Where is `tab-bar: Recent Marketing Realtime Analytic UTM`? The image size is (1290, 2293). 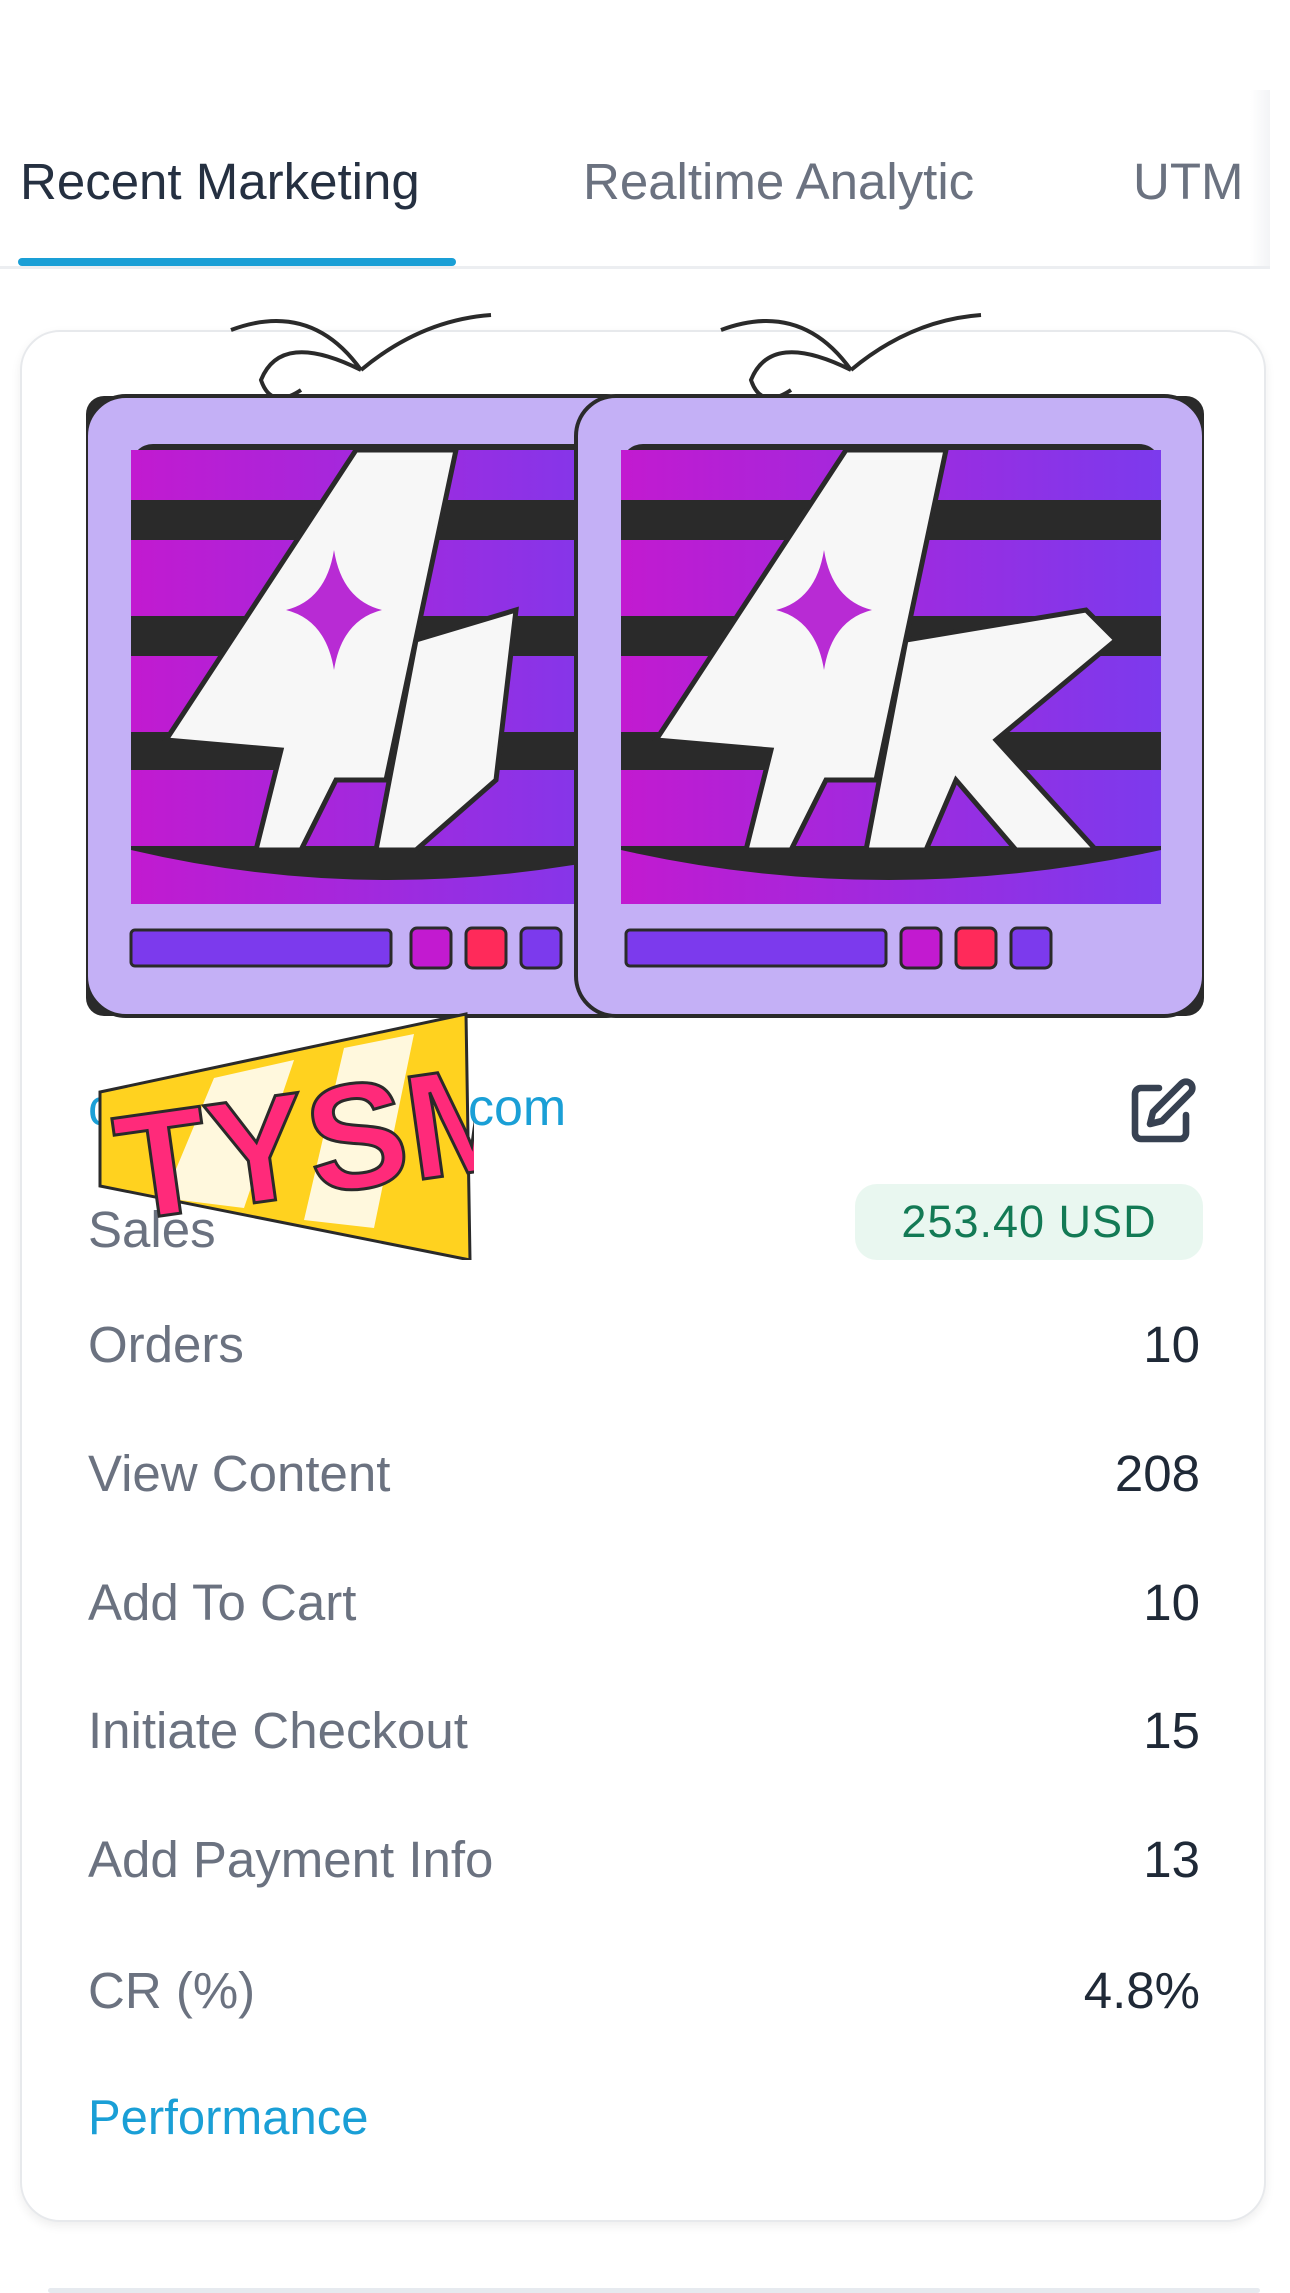
tab-bar: Recent Marketing Realtime Analytic UTM is located at coordinates (635, 179).